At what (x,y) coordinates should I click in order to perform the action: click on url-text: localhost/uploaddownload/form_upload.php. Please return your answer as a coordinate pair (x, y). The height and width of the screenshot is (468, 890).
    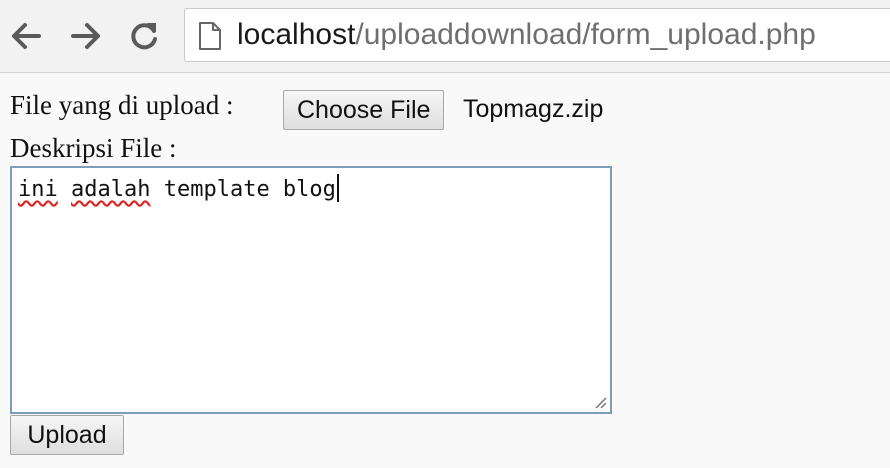
    Looking at the image, I should click on (526, 35).